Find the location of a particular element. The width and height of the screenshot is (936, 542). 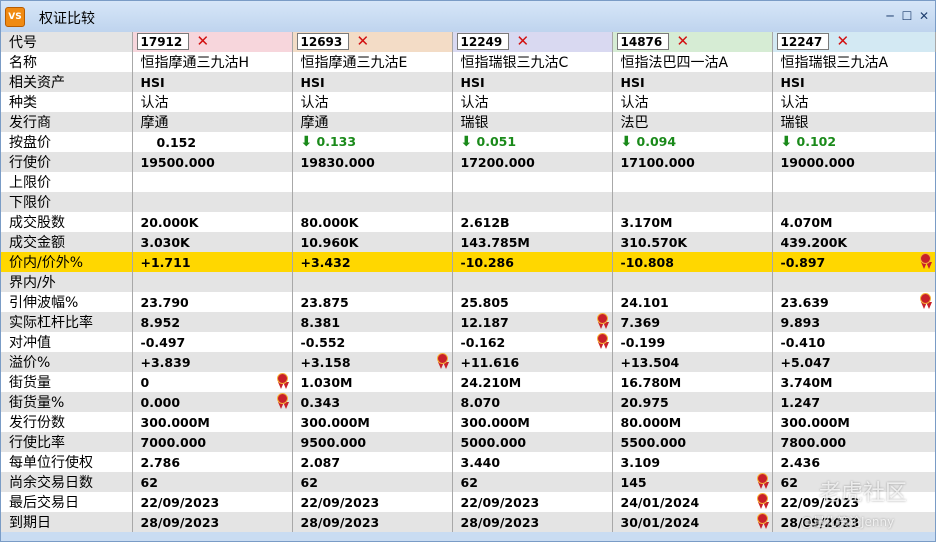

value-cell: 7.369 is located at coordinates (692, 322).